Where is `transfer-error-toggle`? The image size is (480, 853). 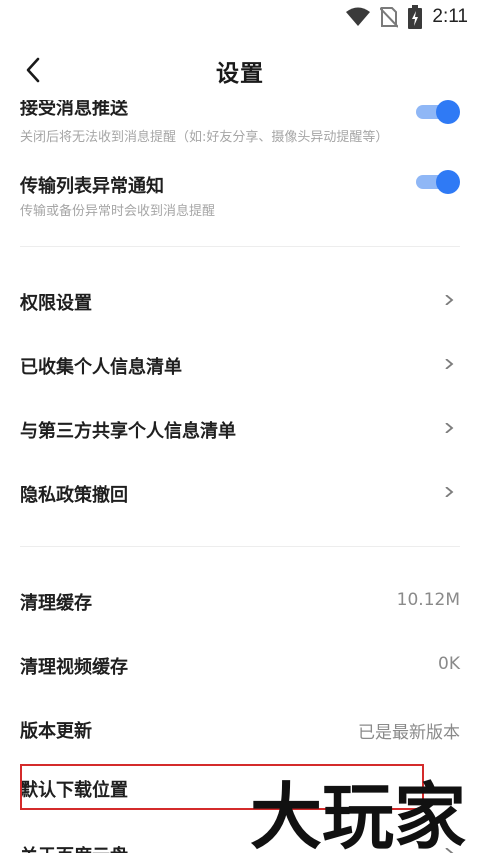
transfer-error-toggle is located at coordinates (438, 182).